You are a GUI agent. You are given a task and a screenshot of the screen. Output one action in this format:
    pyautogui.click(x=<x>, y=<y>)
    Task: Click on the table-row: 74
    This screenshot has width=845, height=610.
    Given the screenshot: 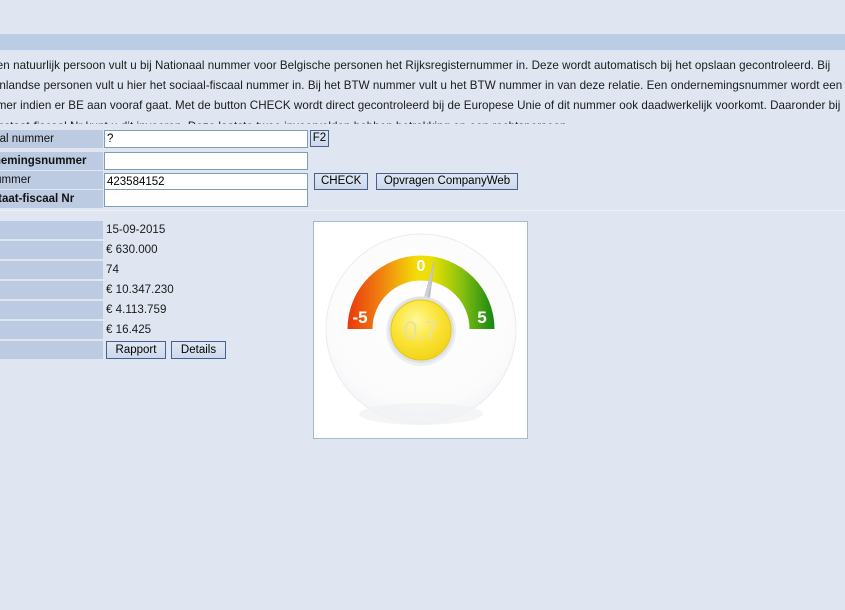 What is the action you would take?
    pyautogui.click(x=150, y=271)
    